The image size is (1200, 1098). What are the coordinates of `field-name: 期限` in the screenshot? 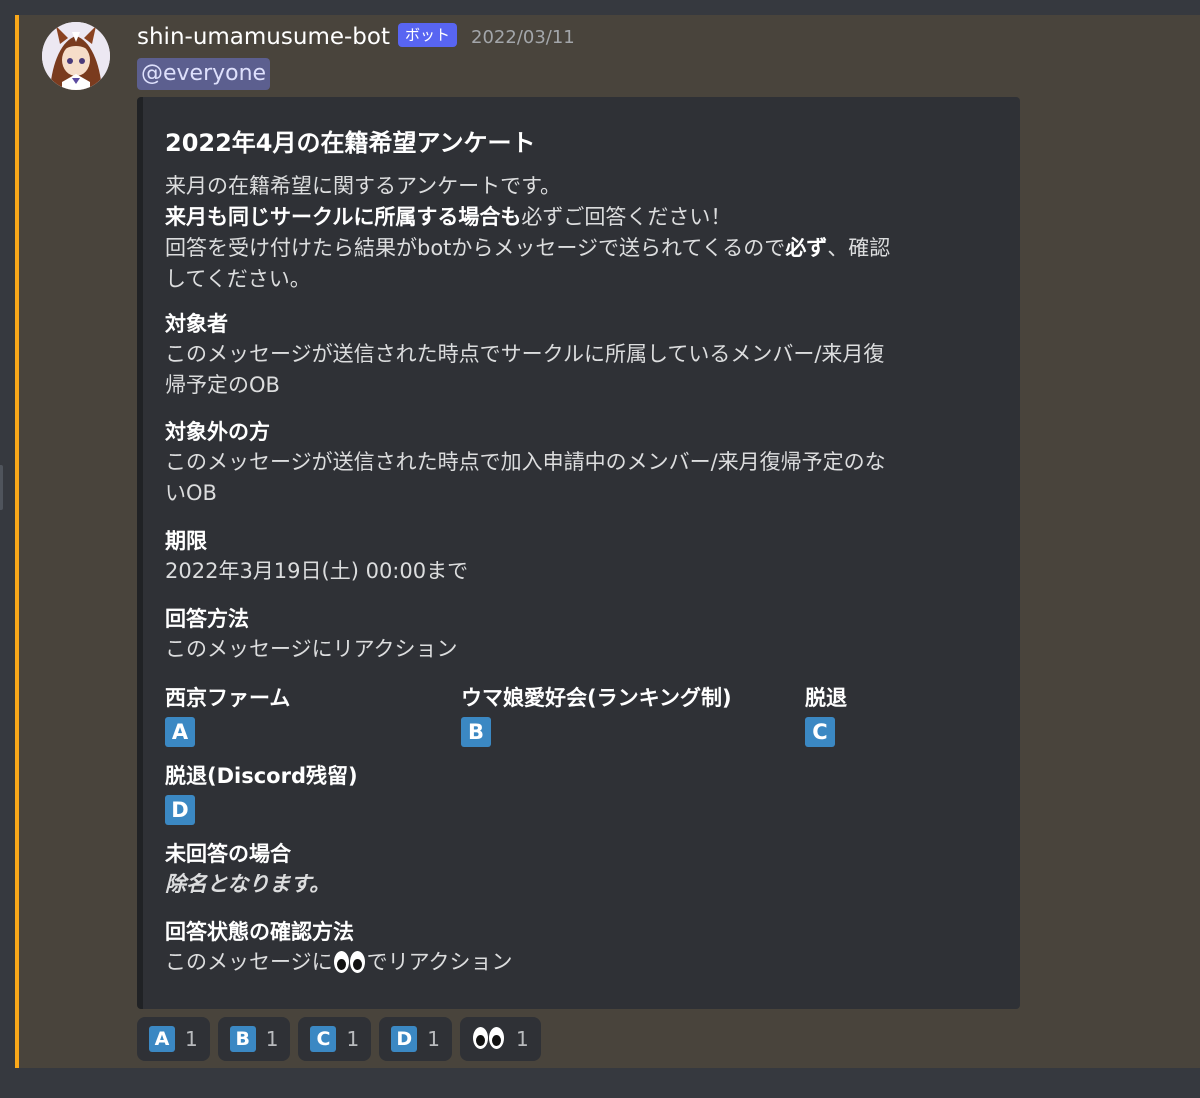 It's located at (186, 541).